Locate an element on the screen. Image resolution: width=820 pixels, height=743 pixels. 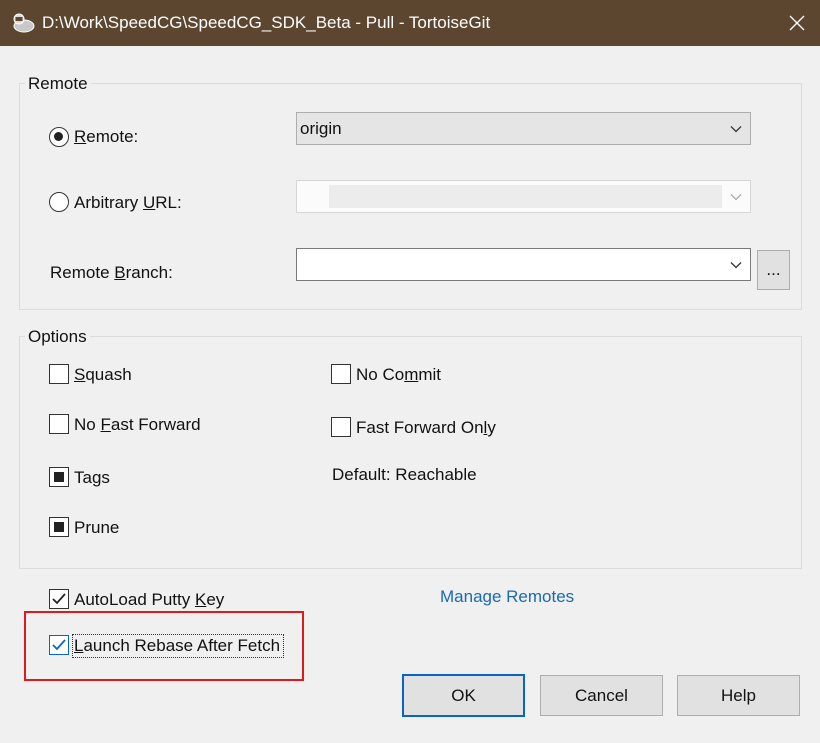
options-group-title: Options is located at coordinates (57, 337).